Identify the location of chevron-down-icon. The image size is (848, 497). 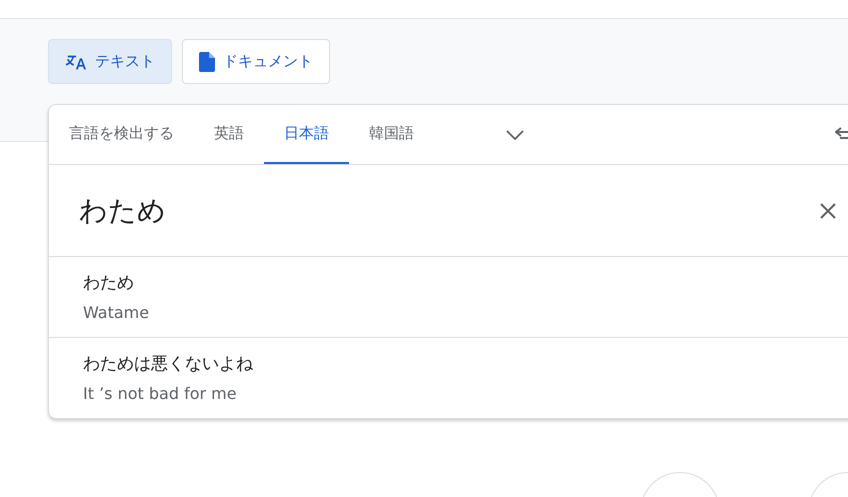
(515, 135).